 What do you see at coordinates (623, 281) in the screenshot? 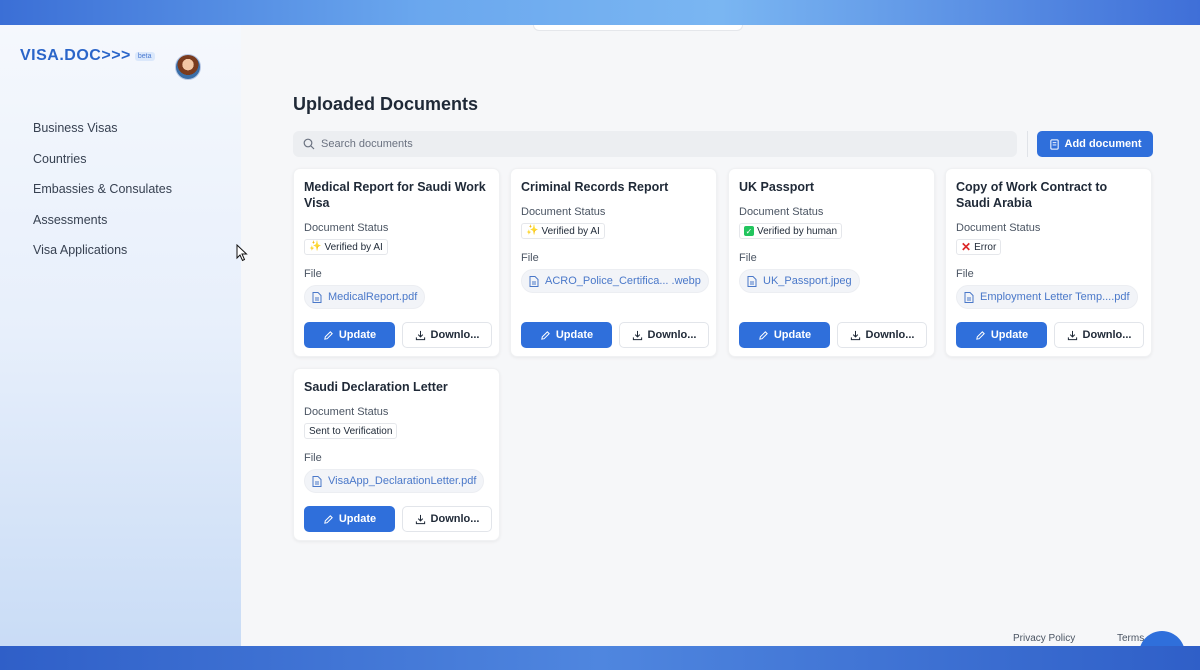
I see `file-name: ACRO_Police_Certifica... .webp` at bounding box center [623, 281].